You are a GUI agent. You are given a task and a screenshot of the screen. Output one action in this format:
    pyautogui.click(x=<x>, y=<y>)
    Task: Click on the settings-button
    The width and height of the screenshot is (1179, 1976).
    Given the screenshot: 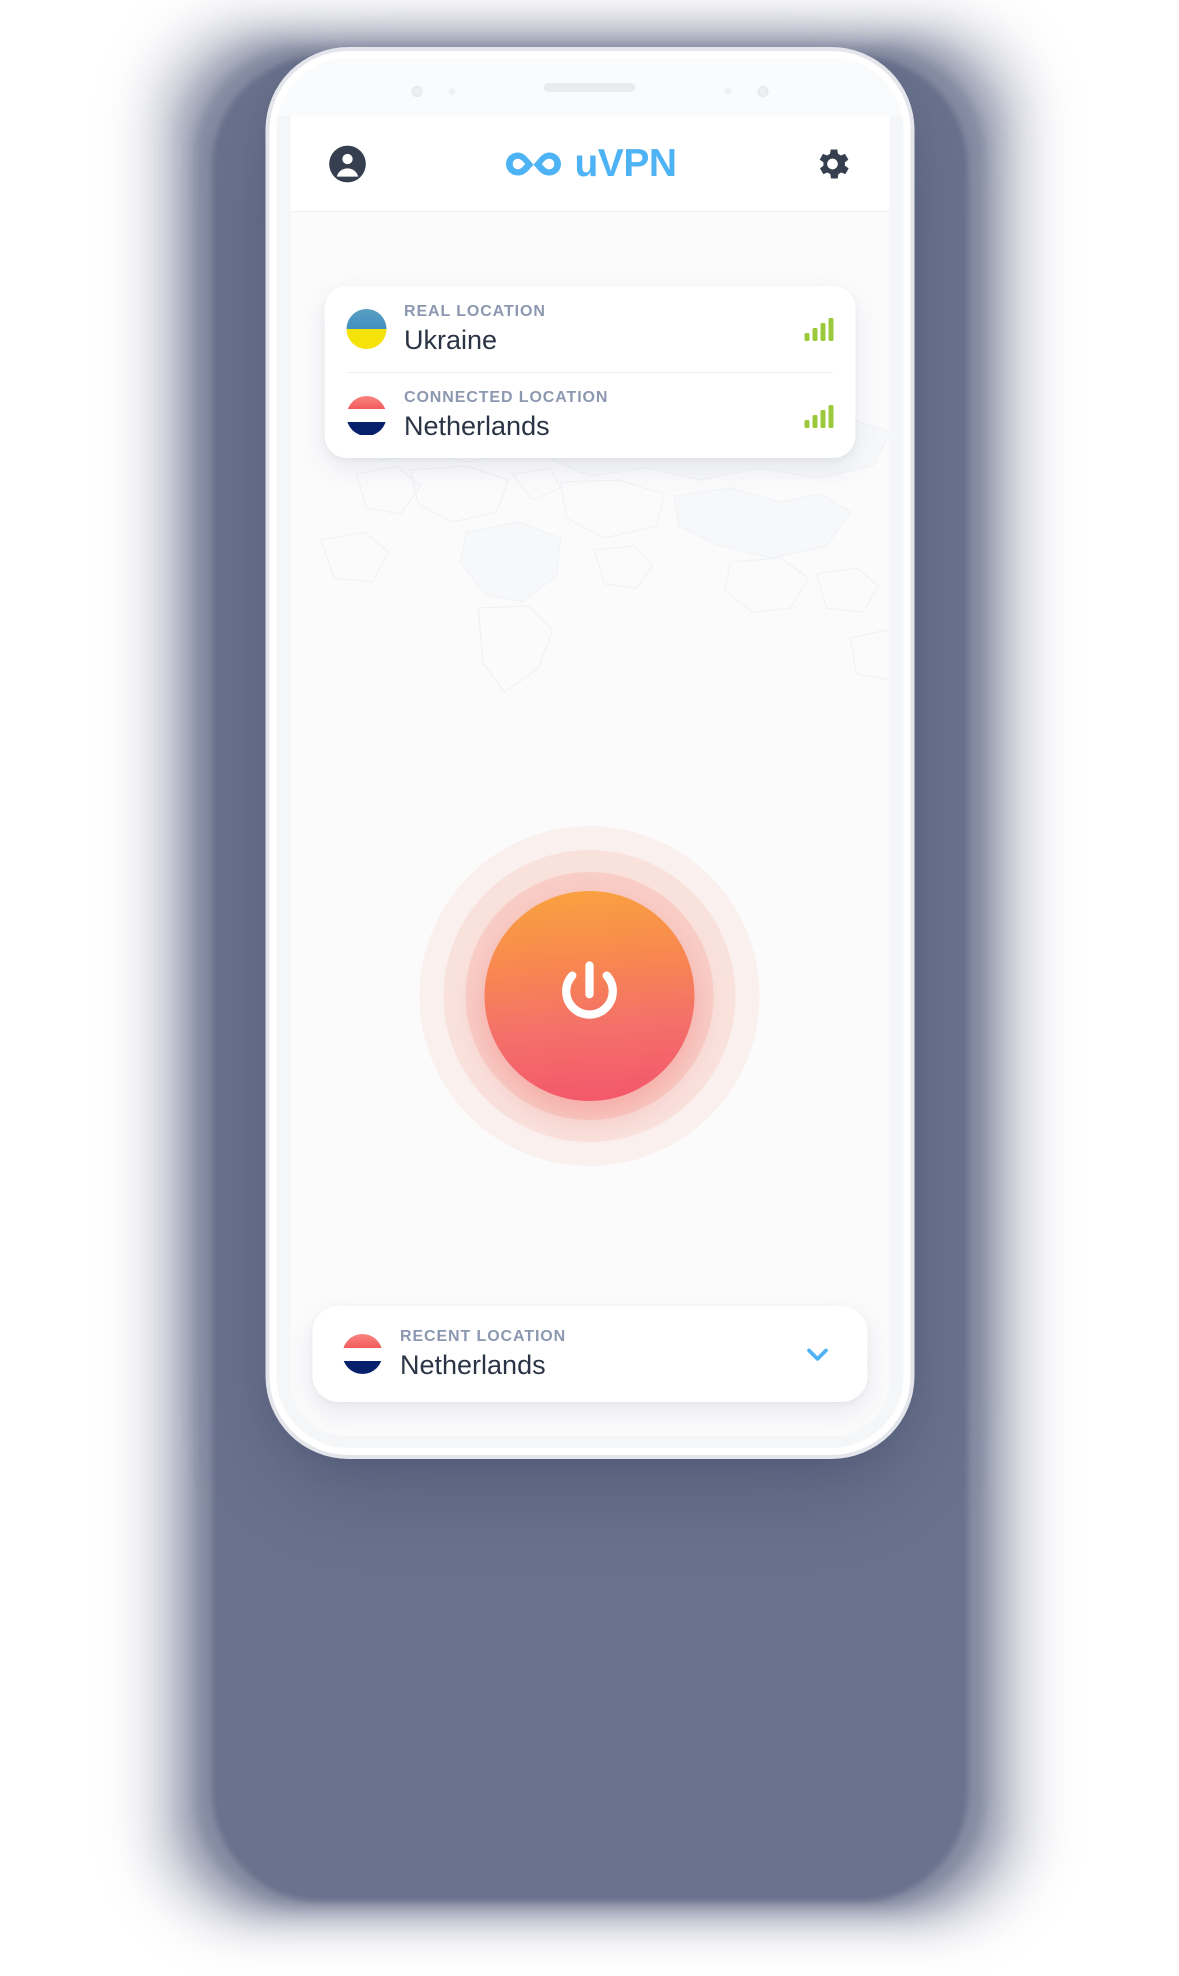 What is the action you would take?
    pyautogui.click(x=832, y=164)
    